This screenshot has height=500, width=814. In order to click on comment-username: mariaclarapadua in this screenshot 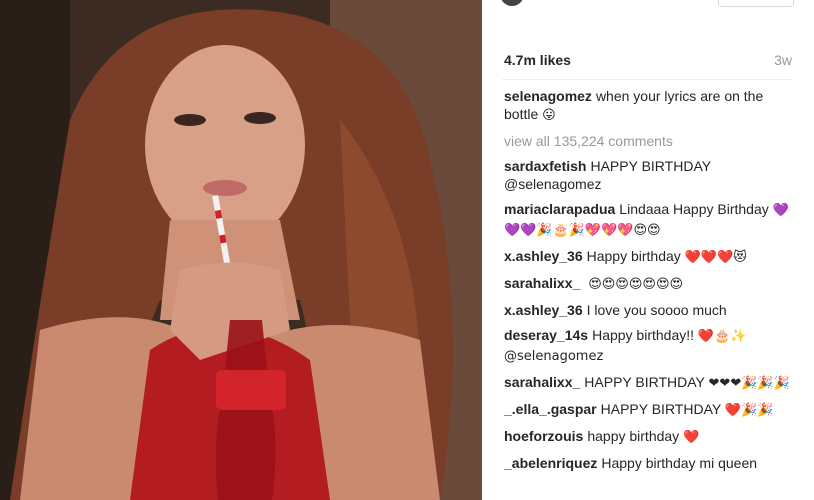, I will do `click(559, 209)`.